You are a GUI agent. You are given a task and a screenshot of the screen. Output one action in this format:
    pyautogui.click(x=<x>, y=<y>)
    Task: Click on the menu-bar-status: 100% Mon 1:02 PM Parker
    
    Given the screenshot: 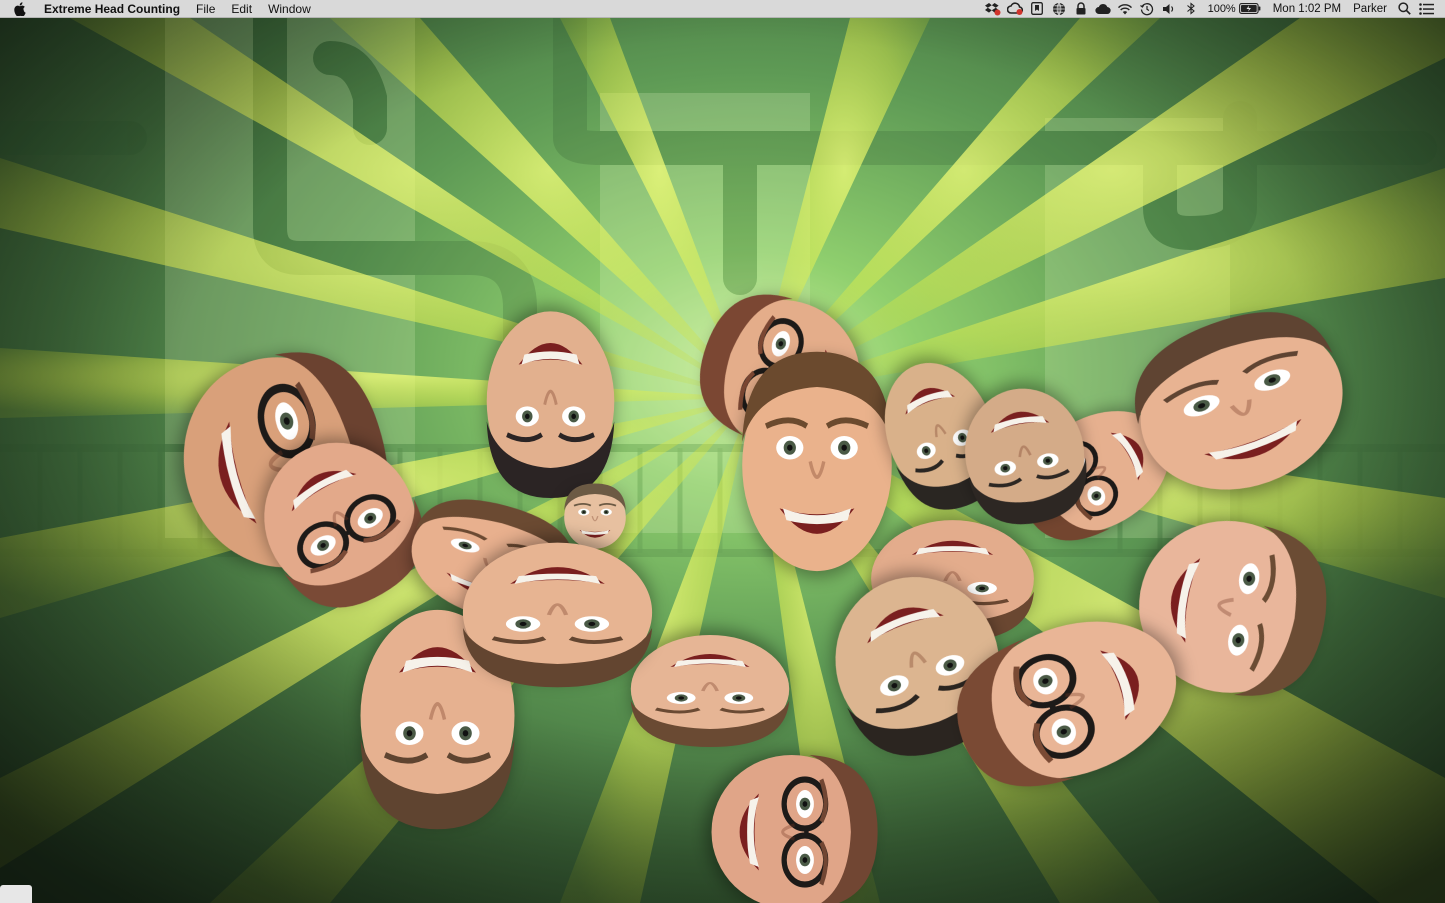 What is the action you would take?
    pyautogui.click(x=1213, y=8)
    